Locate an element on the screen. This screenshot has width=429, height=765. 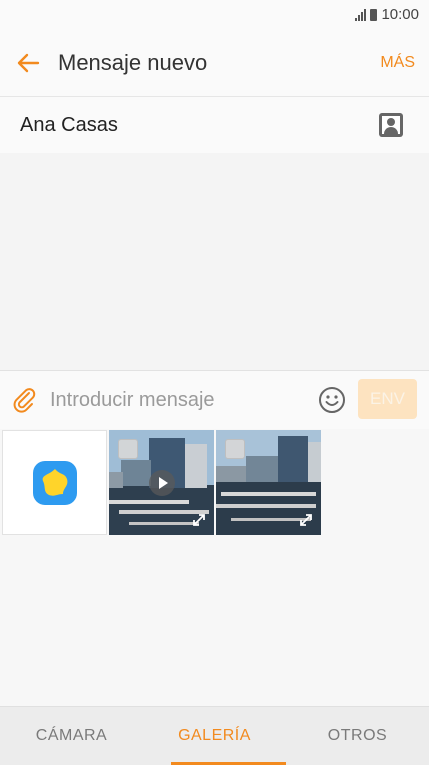
page-title: Mensaje nuevo is located at coordinates (133, 62).